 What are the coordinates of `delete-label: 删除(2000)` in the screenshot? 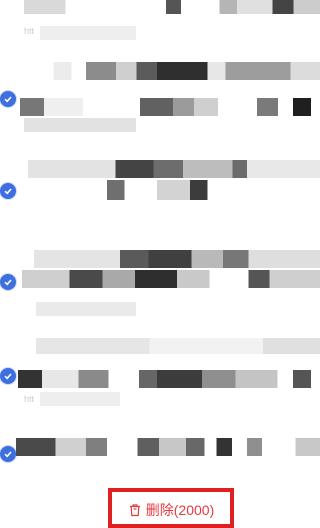 It's located at (180, 510).